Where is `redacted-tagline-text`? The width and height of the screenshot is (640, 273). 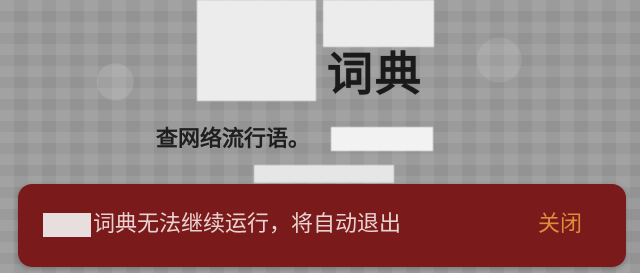 redacted-tagline-text is located at coordinates (382, 139).